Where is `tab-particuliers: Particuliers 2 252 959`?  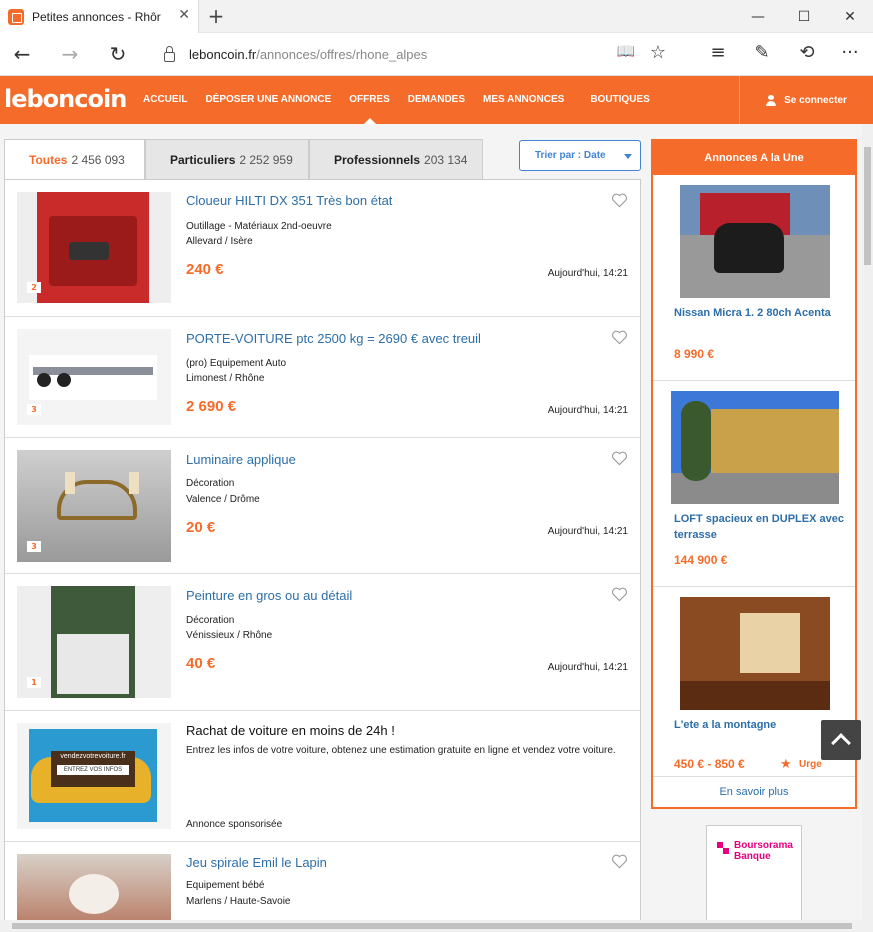 tab-particuliers: Particuliers 2 252 959 is located at coordinates (227, 159).